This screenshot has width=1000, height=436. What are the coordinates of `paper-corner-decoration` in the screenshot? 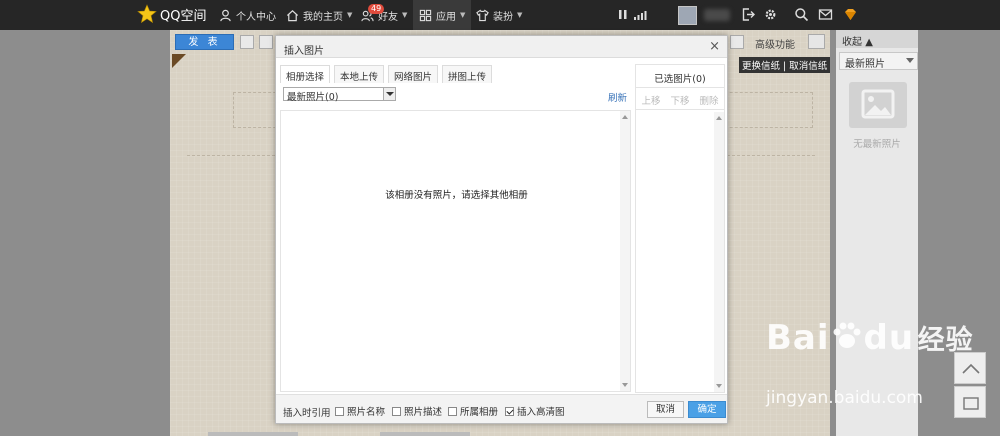 It's located at (179, 61).